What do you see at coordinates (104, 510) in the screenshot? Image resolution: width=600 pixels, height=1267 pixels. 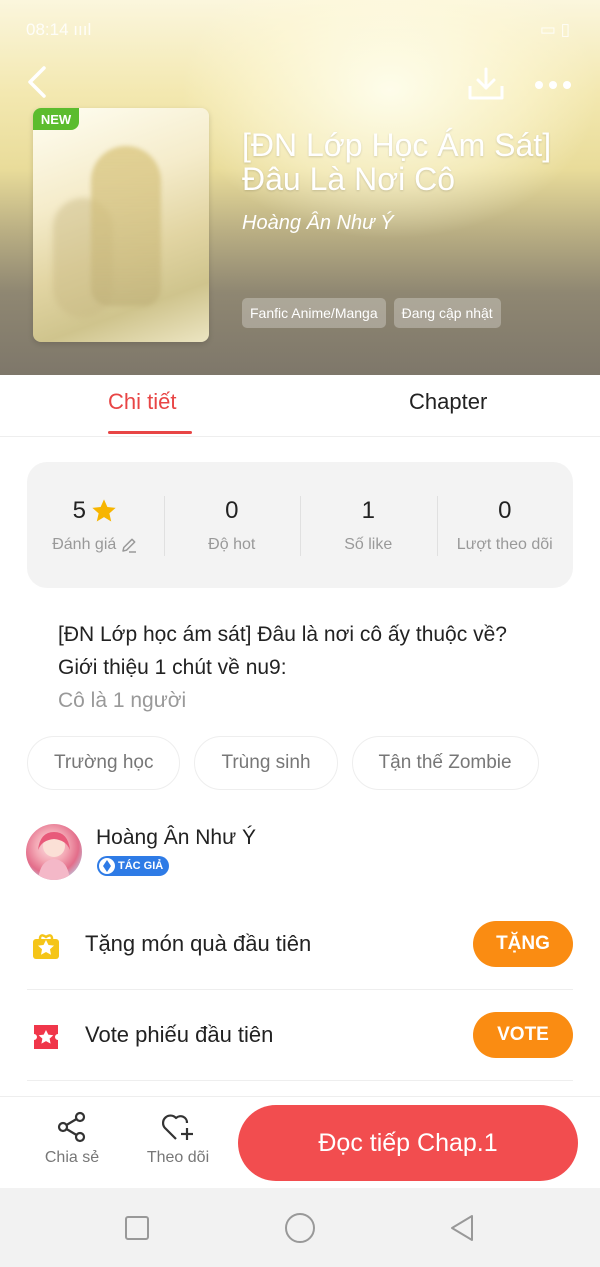 I see `star-icon` at bounding box center [104, 510].